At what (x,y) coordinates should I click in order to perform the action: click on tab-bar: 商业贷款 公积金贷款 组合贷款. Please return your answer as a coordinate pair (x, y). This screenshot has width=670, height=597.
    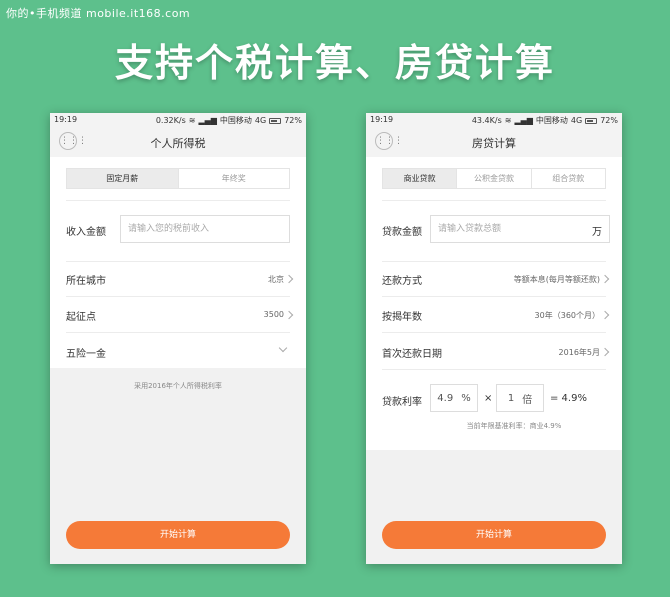
    Looking at the image, I should click on (494, 178).